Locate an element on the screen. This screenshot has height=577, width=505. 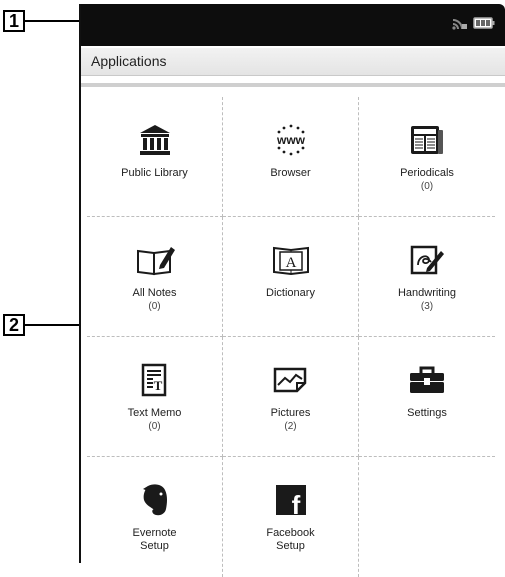
www-icon: www is located at coordinates (291, 140).